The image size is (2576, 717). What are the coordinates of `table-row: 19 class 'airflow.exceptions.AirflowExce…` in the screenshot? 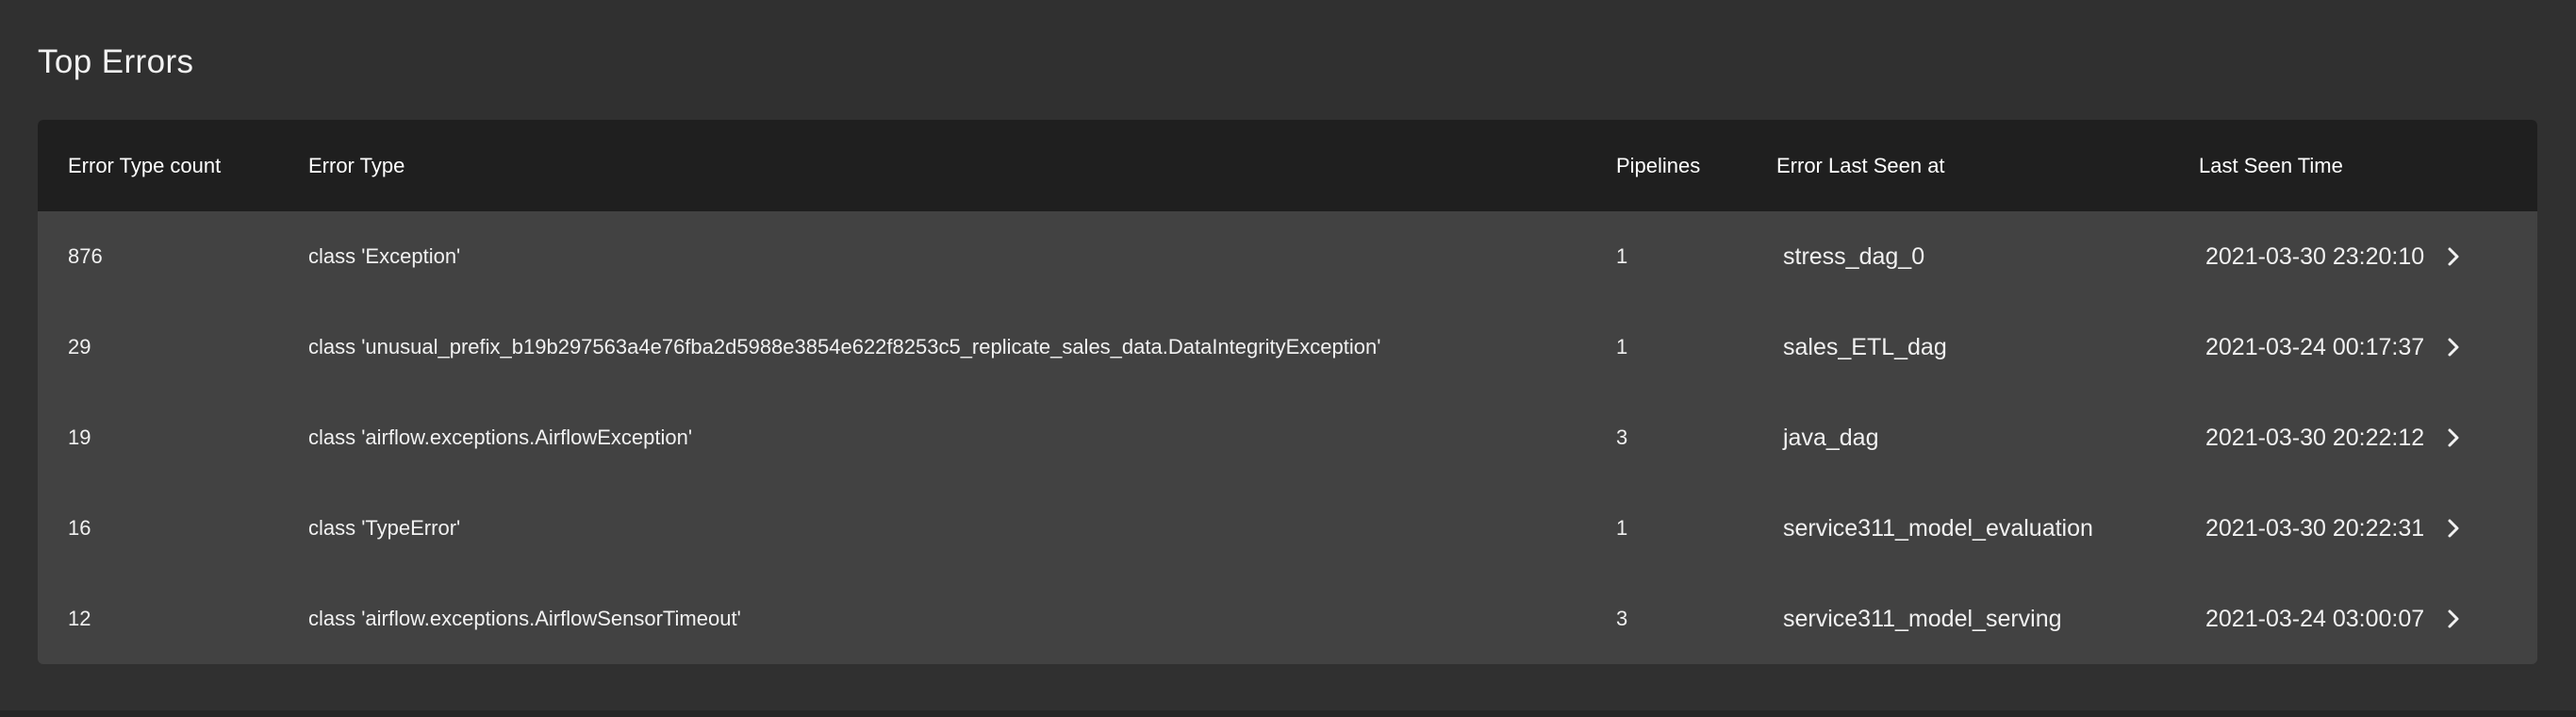 It's located at (1287, 438).